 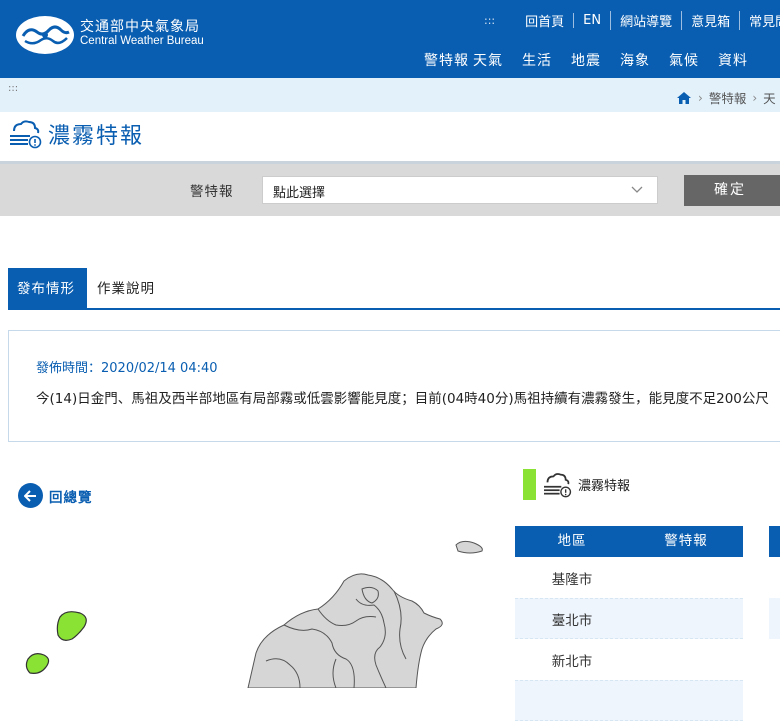 What do you see at coordinates (394, 289) in the screenshot?
I see `tab-bar: 發布情形 作業說明` at bounding box center [394, 289].